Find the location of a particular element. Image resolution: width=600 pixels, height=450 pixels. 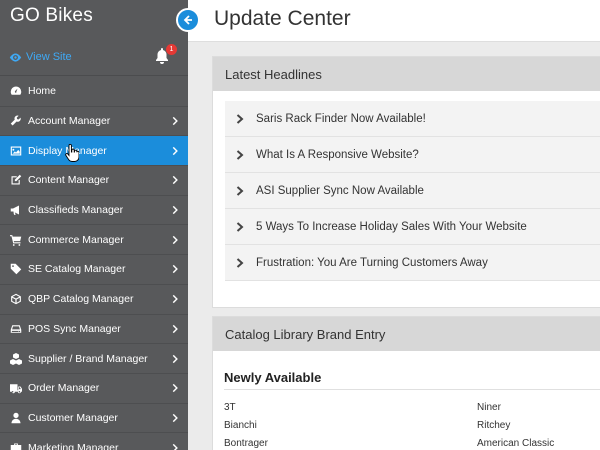

sidebar-item-label: POS Sync Manager is located at coordinates (74, 328).